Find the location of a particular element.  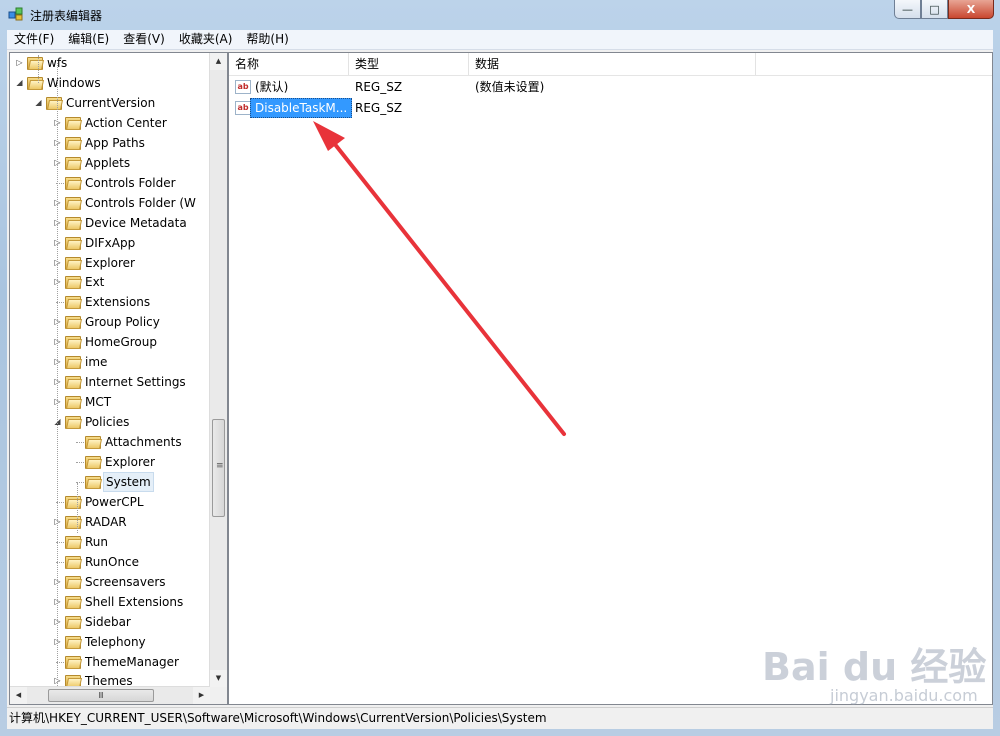

tree-horizontal-scrollbar: ◀ Ⅲ ▶ is located at coordinates (110, 695).